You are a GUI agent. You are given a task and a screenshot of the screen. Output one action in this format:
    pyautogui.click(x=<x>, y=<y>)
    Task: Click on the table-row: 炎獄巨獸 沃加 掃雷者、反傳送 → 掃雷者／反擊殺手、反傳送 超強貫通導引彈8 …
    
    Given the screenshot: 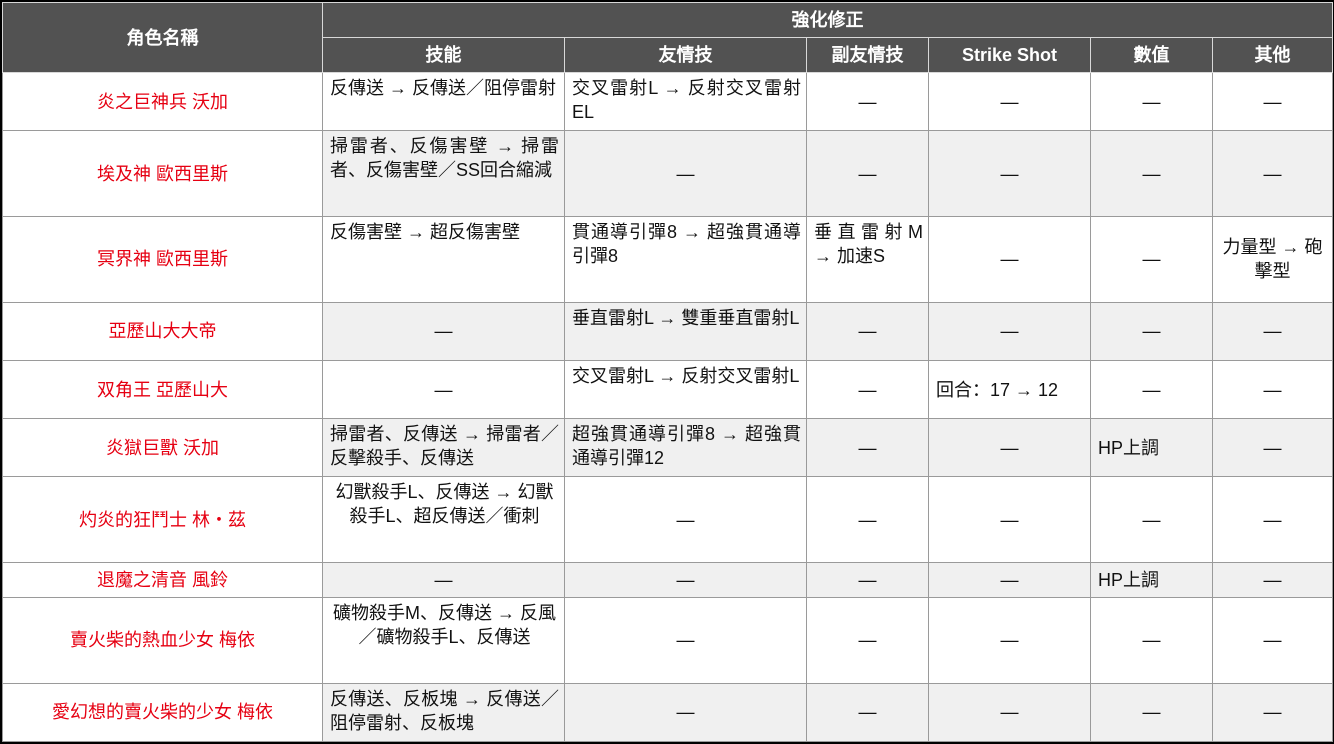 What is the action you would take?
    pyautogui.click(x=668, y=448)
    